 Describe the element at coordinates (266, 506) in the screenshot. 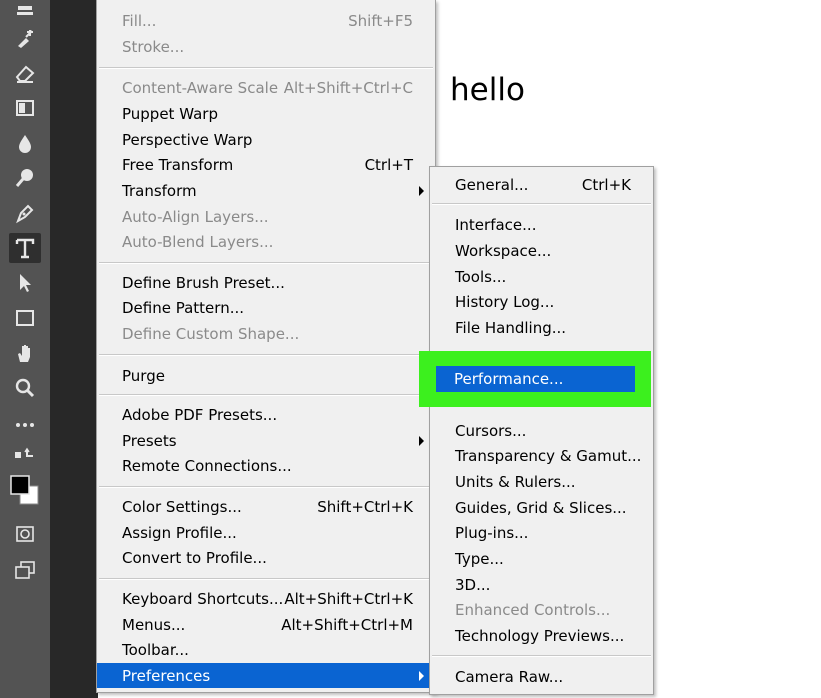

I see `menu-item-color-settings: Color Settings... Shift+Ctrl+K` at that location.